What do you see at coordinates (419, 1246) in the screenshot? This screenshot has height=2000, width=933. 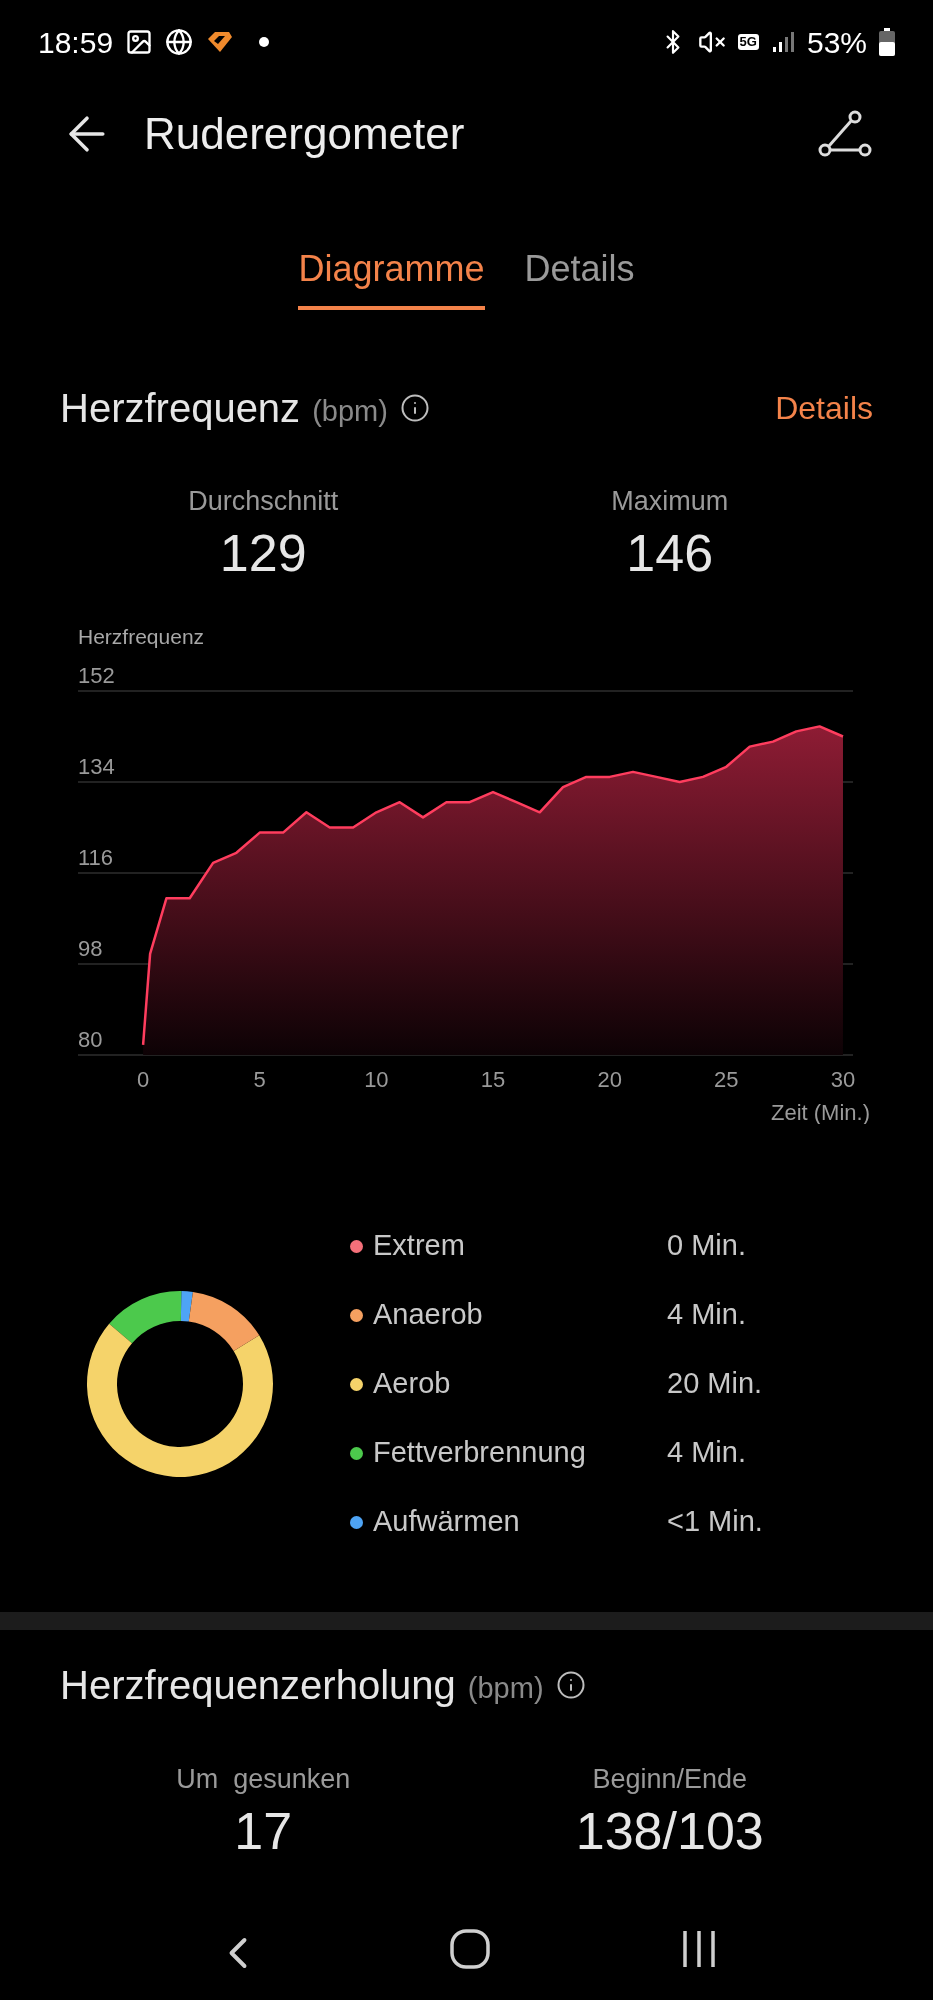 I see `zone-label: Extrem` at bounding box center [419, 1246].